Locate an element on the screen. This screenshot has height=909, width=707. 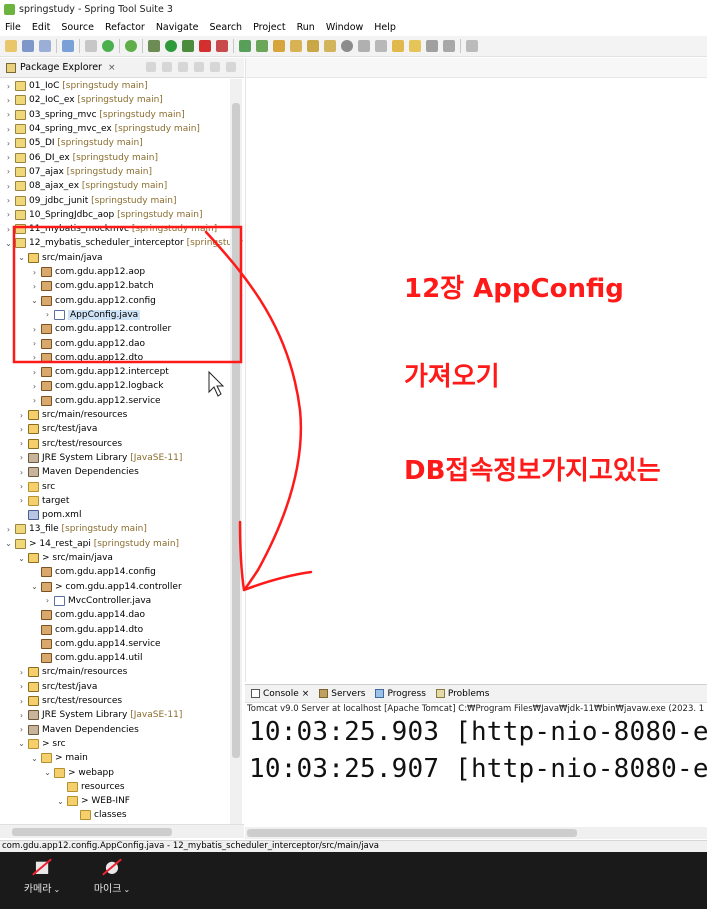
tree-item: › com.gdu.app12.batch is located at coordinates (77, 286).